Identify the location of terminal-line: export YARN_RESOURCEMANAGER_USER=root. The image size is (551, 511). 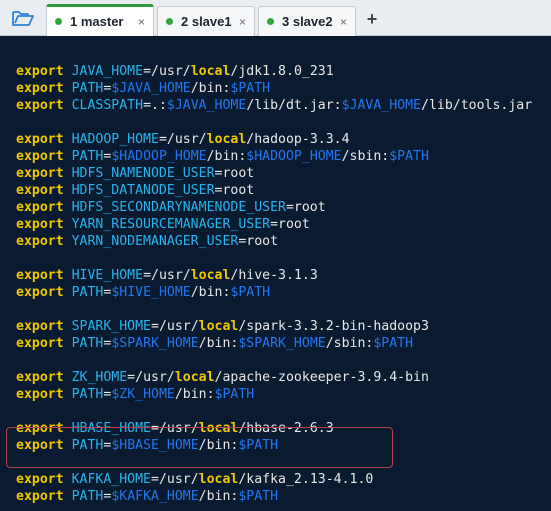
(163, 224).